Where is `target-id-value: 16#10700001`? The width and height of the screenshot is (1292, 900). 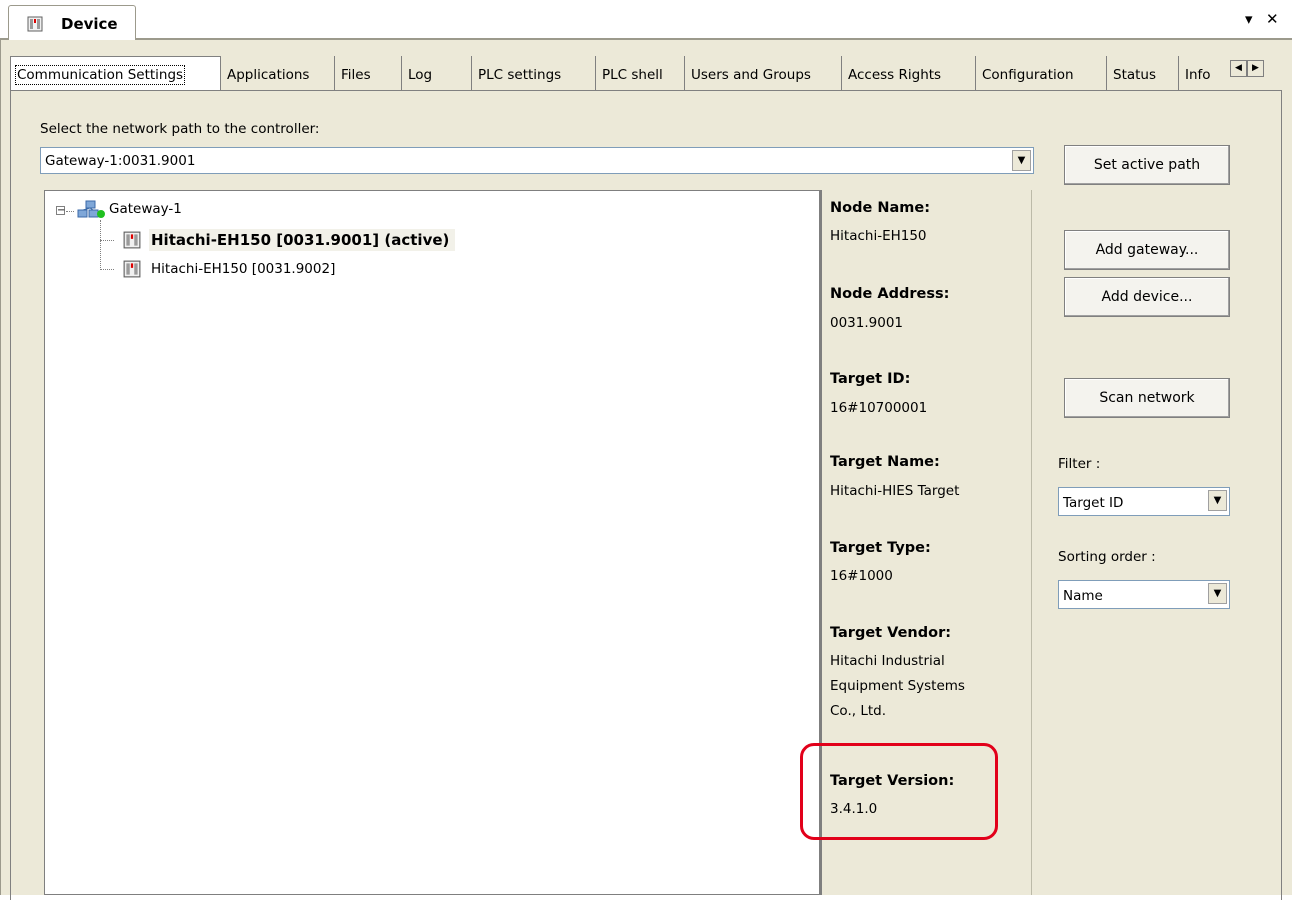
target-id-value: 16#10700001 is located at coordinates (879, 408).